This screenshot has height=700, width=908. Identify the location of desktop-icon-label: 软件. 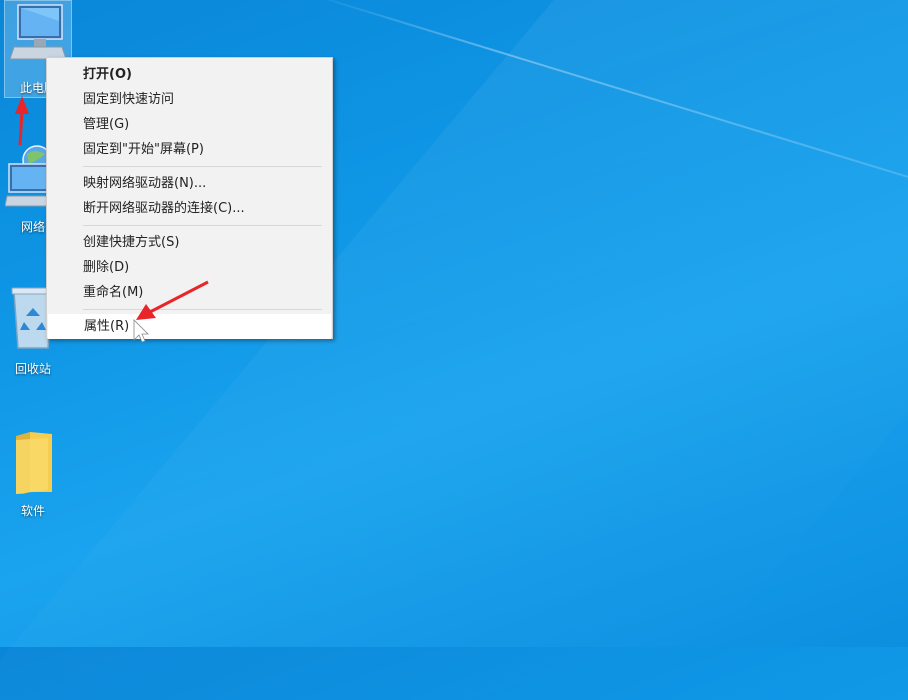
(32, 511).